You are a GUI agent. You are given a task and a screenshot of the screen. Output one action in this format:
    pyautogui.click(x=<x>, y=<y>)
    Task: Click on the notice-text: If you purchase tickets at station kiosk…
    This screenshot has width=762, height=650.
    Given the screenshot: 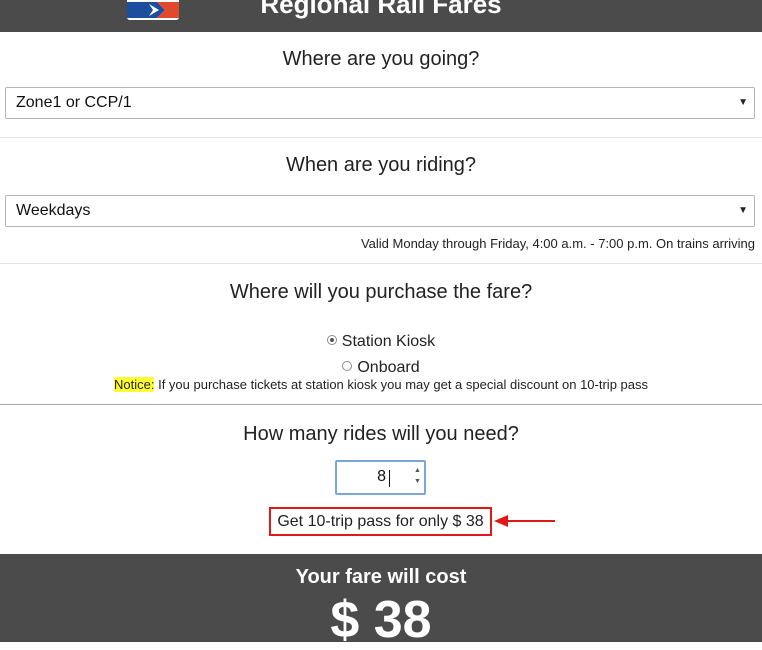 What is the action you would take?
    pyautogui.click(x=401, y=384)
    